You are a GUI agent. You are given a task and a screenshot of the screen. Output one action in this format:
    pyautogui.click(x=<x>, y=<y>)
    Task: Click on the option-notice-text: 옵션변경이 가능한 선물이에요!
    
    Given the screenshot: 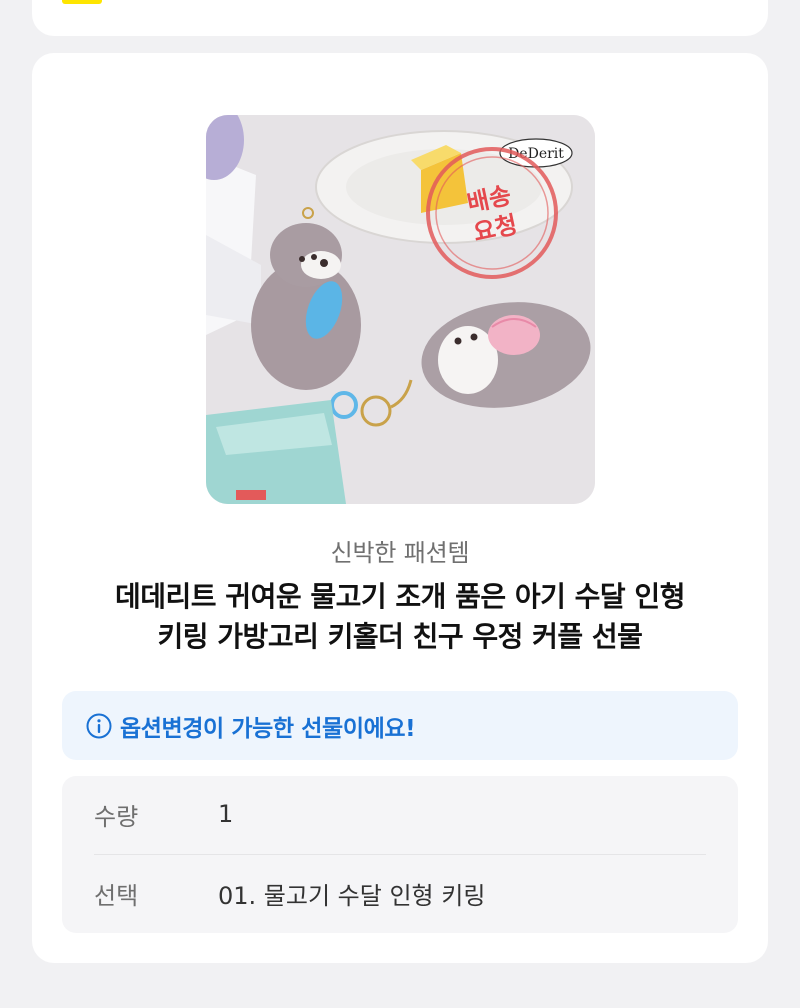 What is the action you would take?
    pyautogui.click(x=268, y=728)
    